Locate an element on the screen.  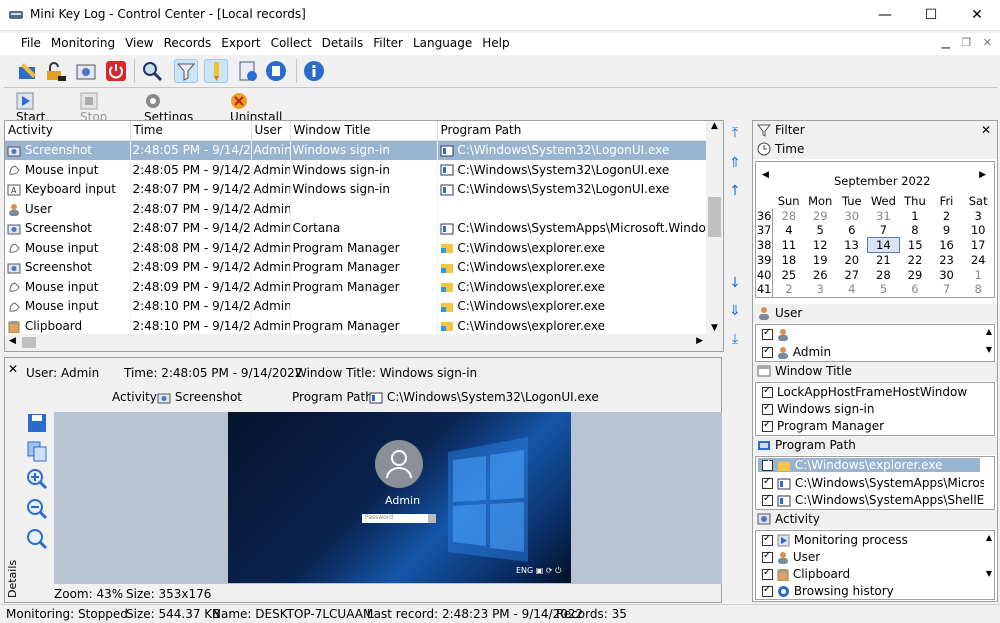
zoom-in-icon is located at coordinates (37, 480).